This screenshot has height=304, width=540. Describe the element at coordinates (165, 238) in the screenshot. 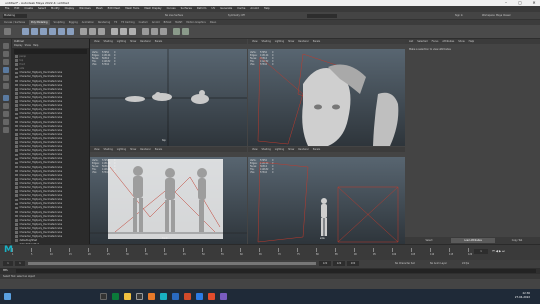

I see `camera-label: front` at that location.